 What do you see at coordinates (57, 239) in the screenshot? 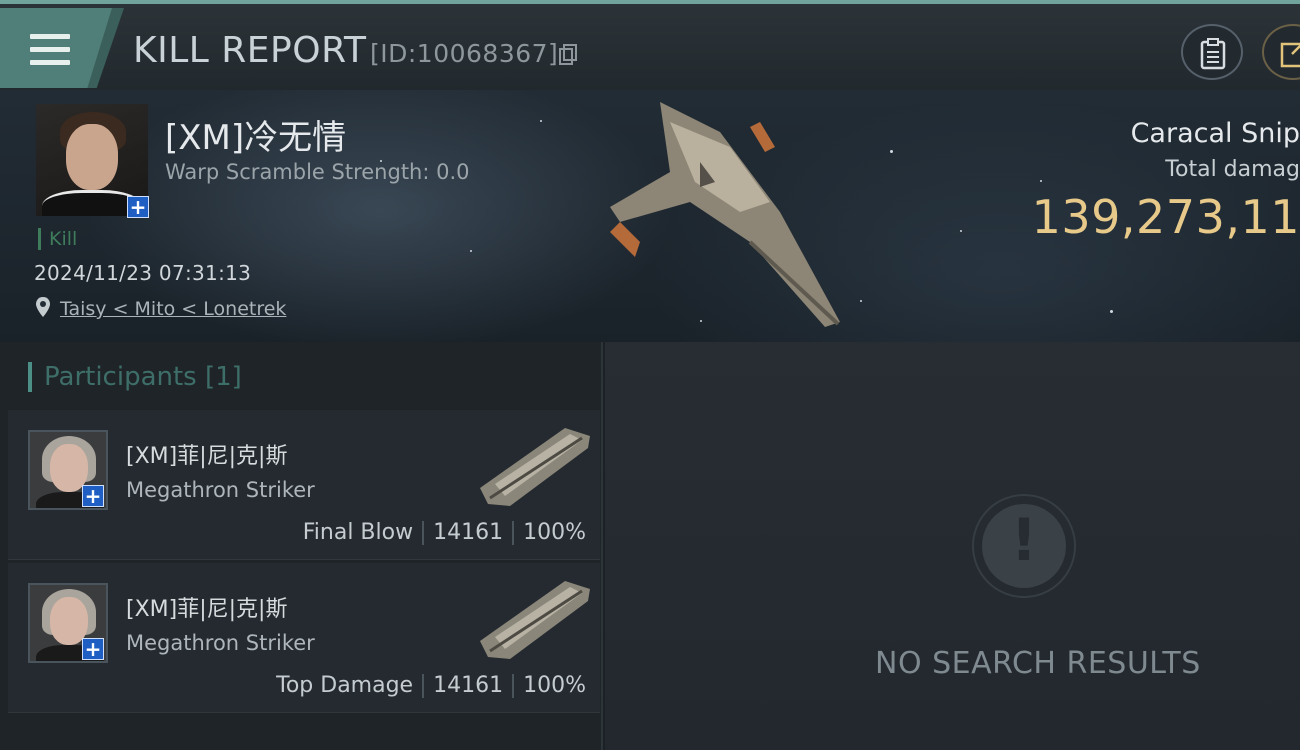
I see `kill-tag: Kill` at bounding box center [57, 239].